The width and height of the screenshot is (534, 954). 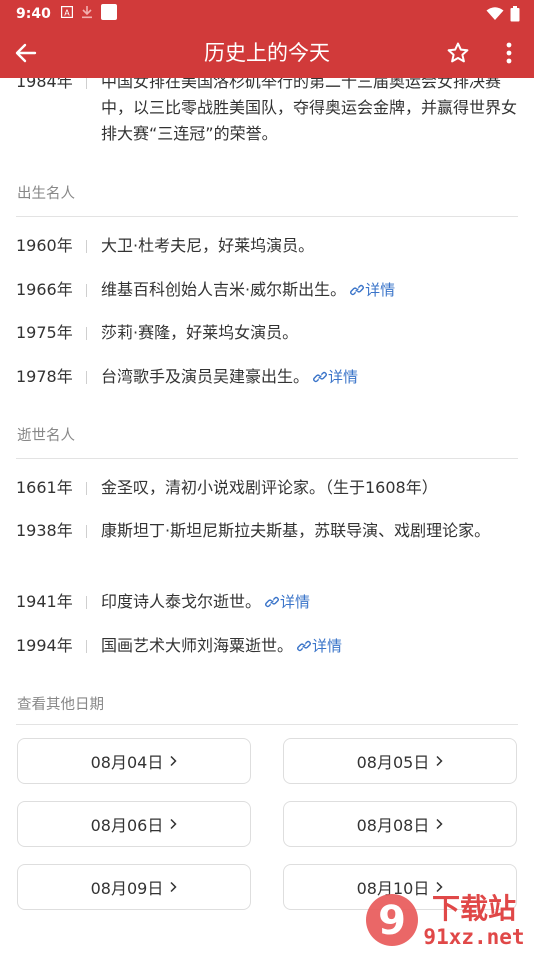 What do you see at coordinates (108, 14) in the screenshot?
I see `white-square-icon` at bounding box center [108, 14].